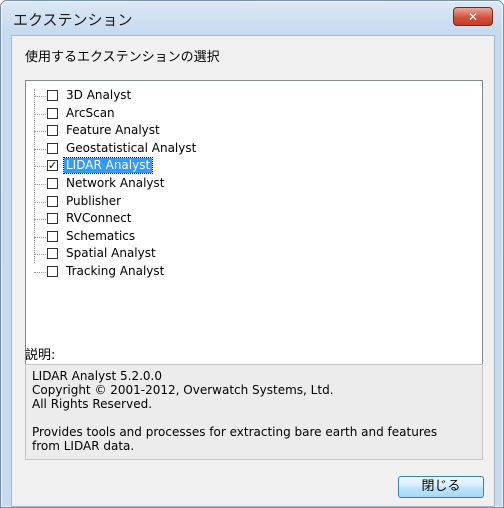 The height and width of the screenshot is (508, 504). Describe the element at coordinates (111, 253) in the screenshot. I see `extension-label: Spatial Analyst` at that location.